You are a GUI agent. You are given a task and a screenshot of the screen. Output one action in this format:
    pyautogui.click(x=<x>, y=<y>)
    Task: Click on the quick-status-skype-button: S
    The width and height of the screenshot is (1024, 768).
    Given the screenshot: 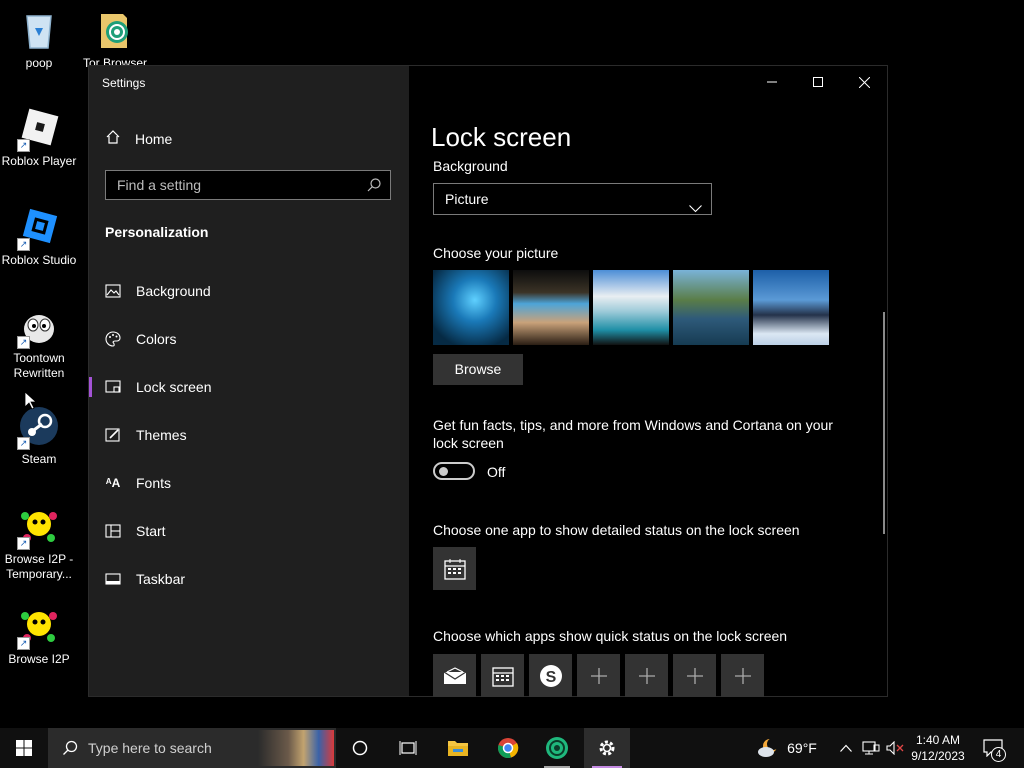 What is the action you would take?
    pyautogui.click(x=550, y=675)
    